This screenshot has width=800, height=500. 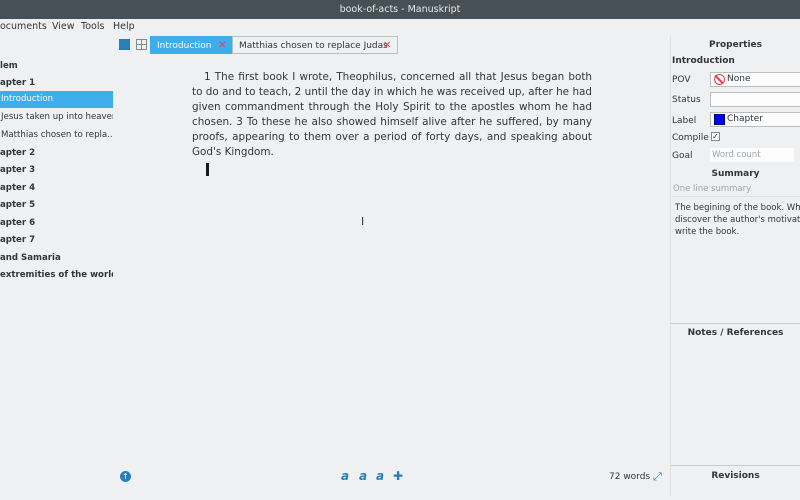 What do you see at coordinates (690, 138) in the screenshot?
I see `compile-label: Compile` at bounding box center [690, 138].